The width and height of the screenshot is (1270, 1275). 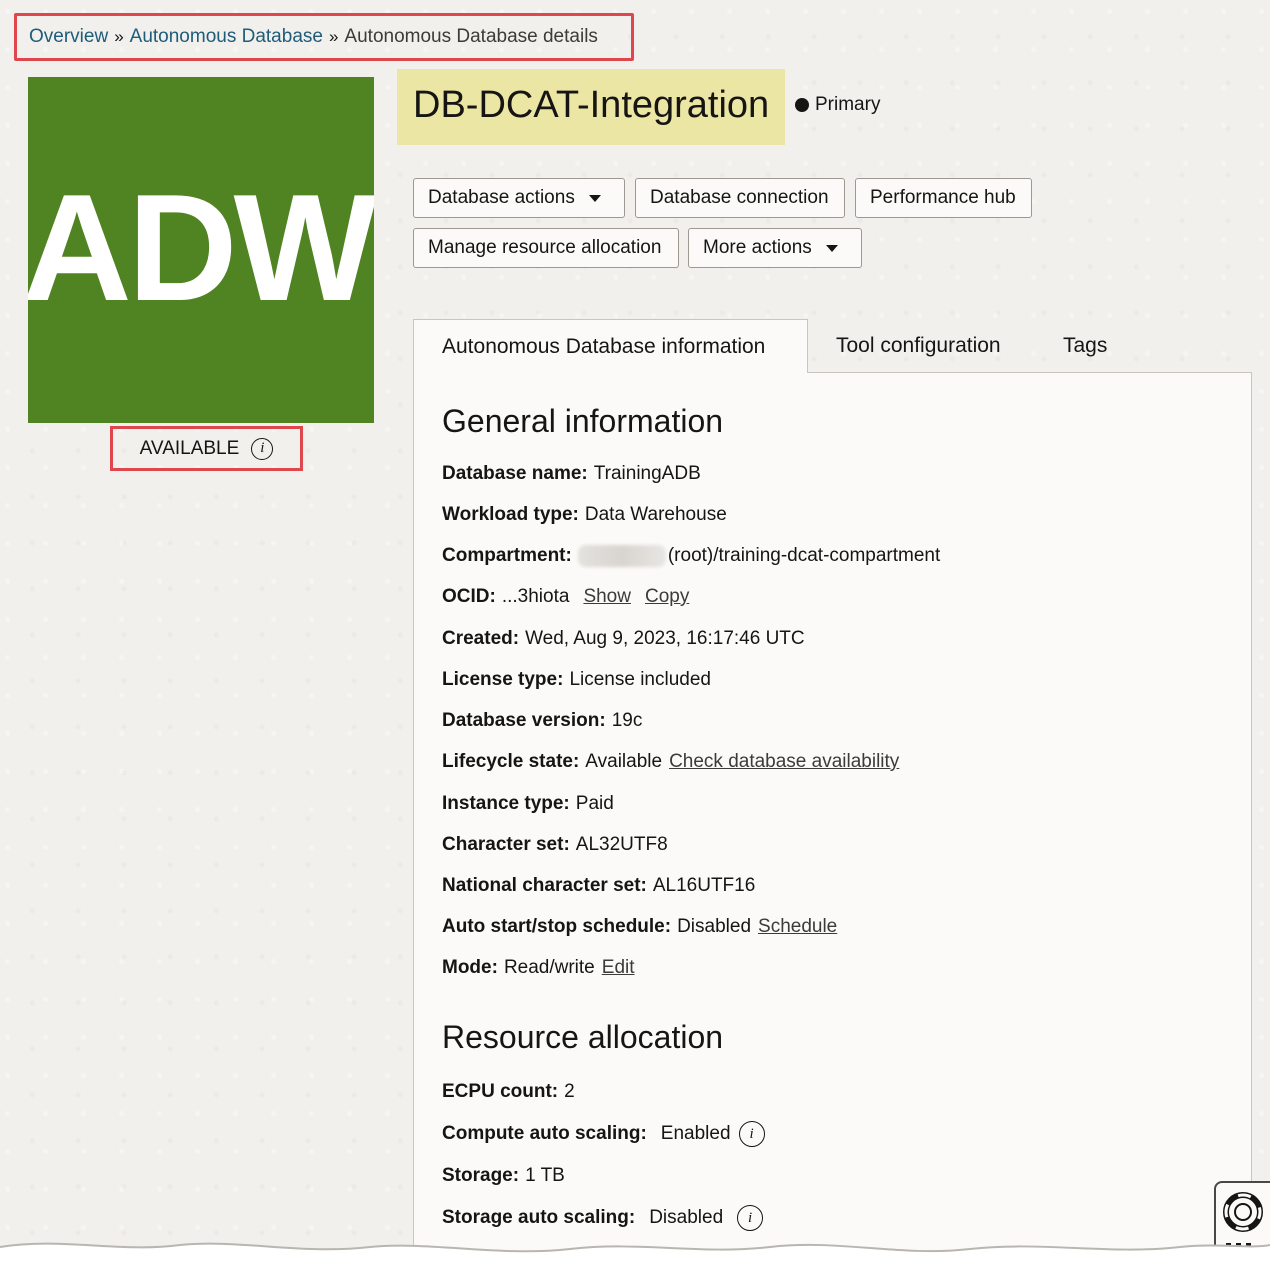 What do you see at coordinates (226, 37) in the screenshot?
I see `breadcrumb-autonomous-database-link: Autonomous Database` at bounding box center [226, 37].